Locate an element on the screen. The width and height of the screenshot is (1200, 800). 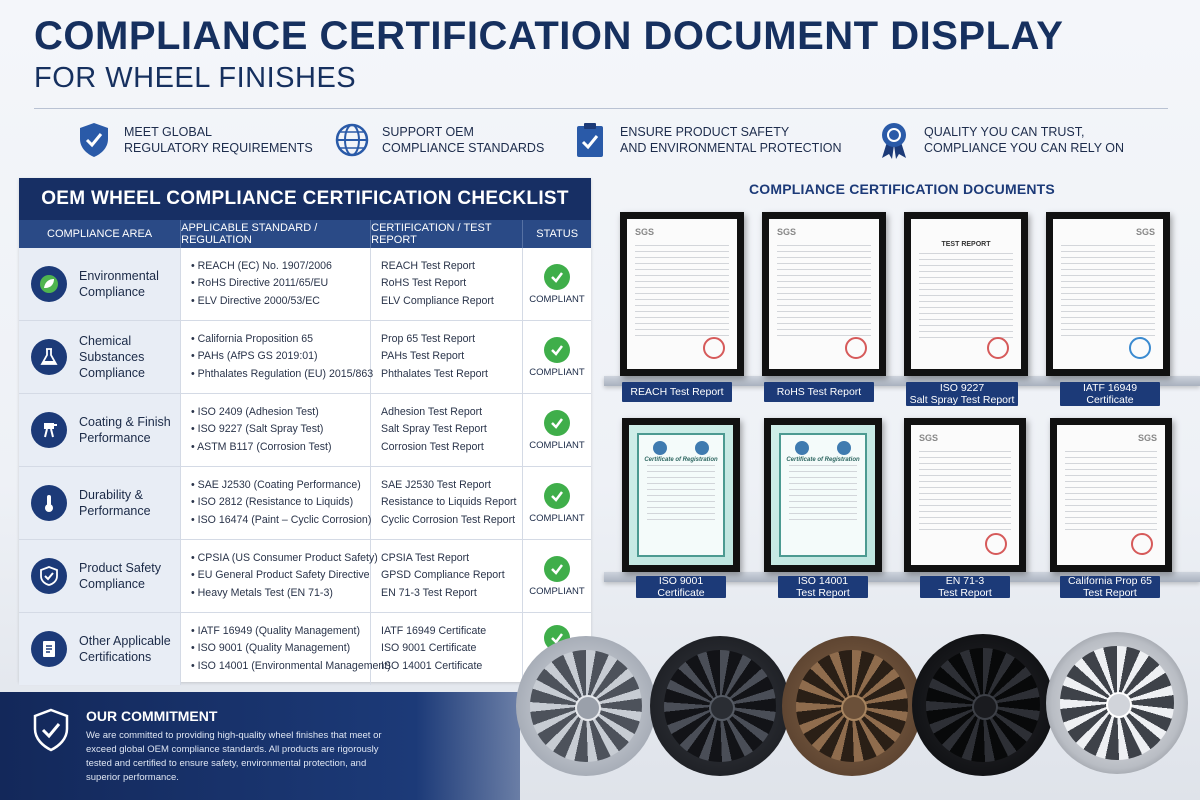
documents-title: COMPLIANCE CERTIFICATION DOCUMENTS is located at coordinates (902, 189).